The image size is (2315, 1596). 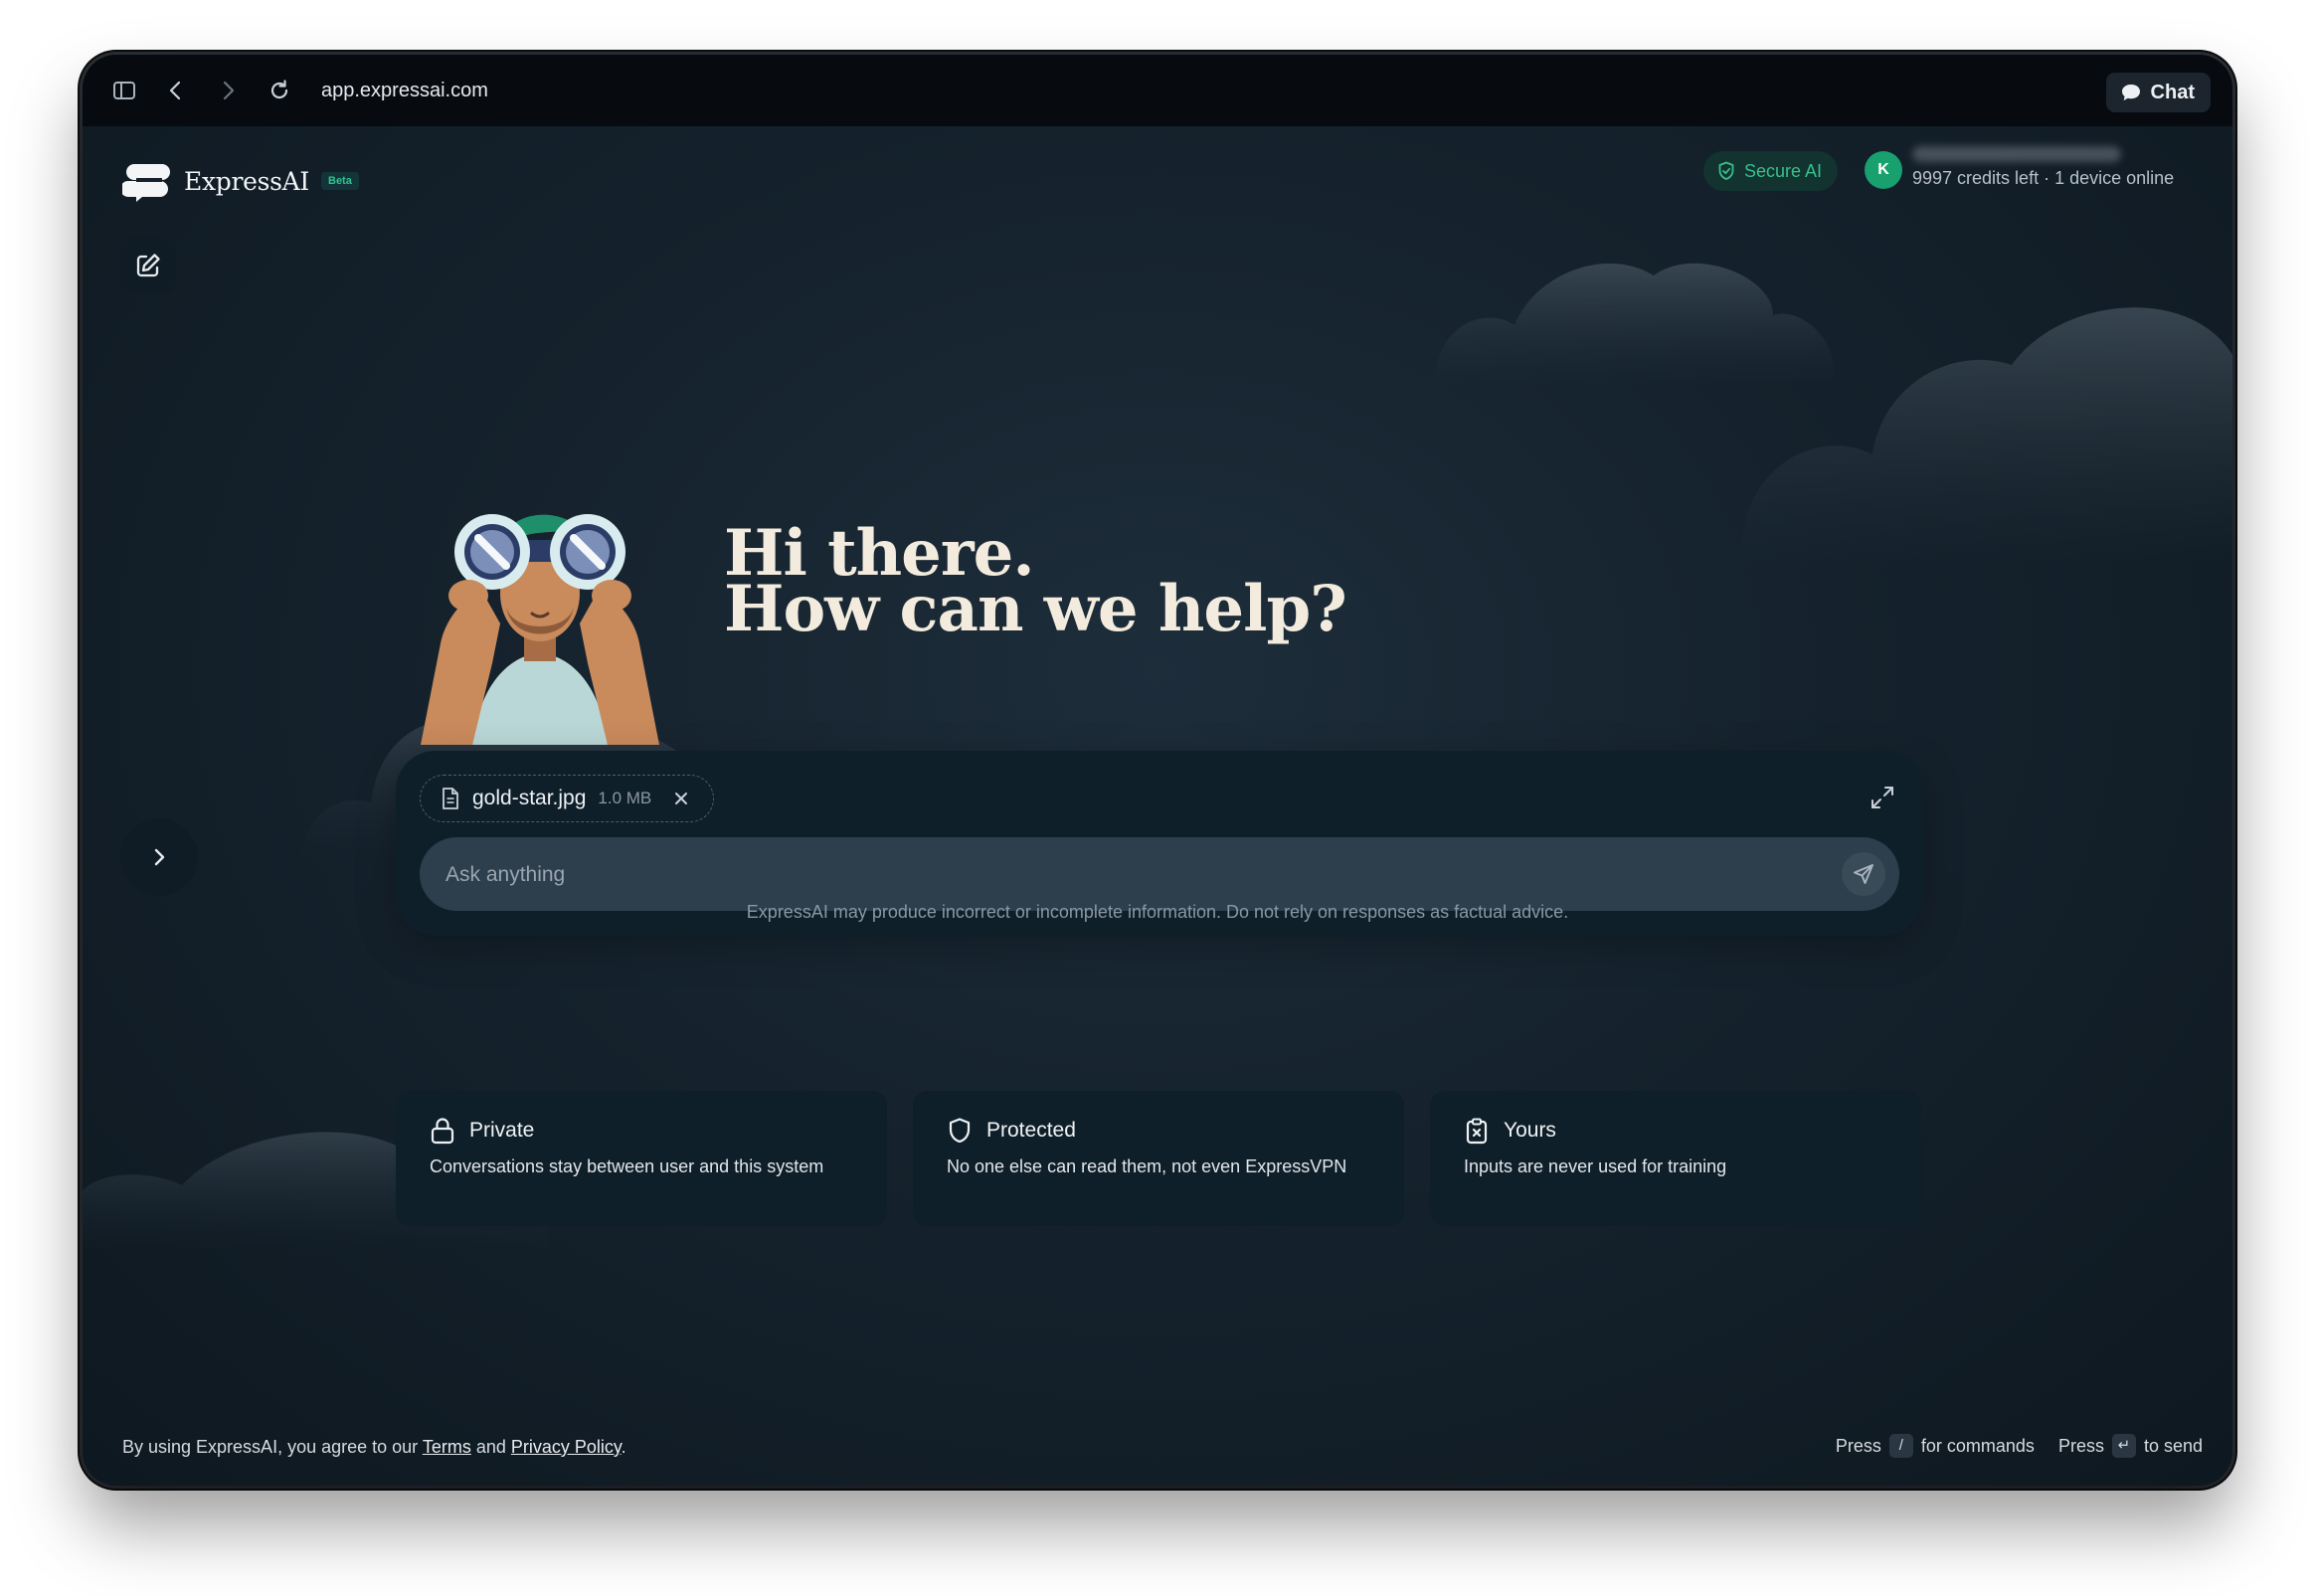 What do you see at coordinates (1035, 609) in the screenshot?
I see `greeting-line-2: How can we help?` at bounding box center [1035, 609].